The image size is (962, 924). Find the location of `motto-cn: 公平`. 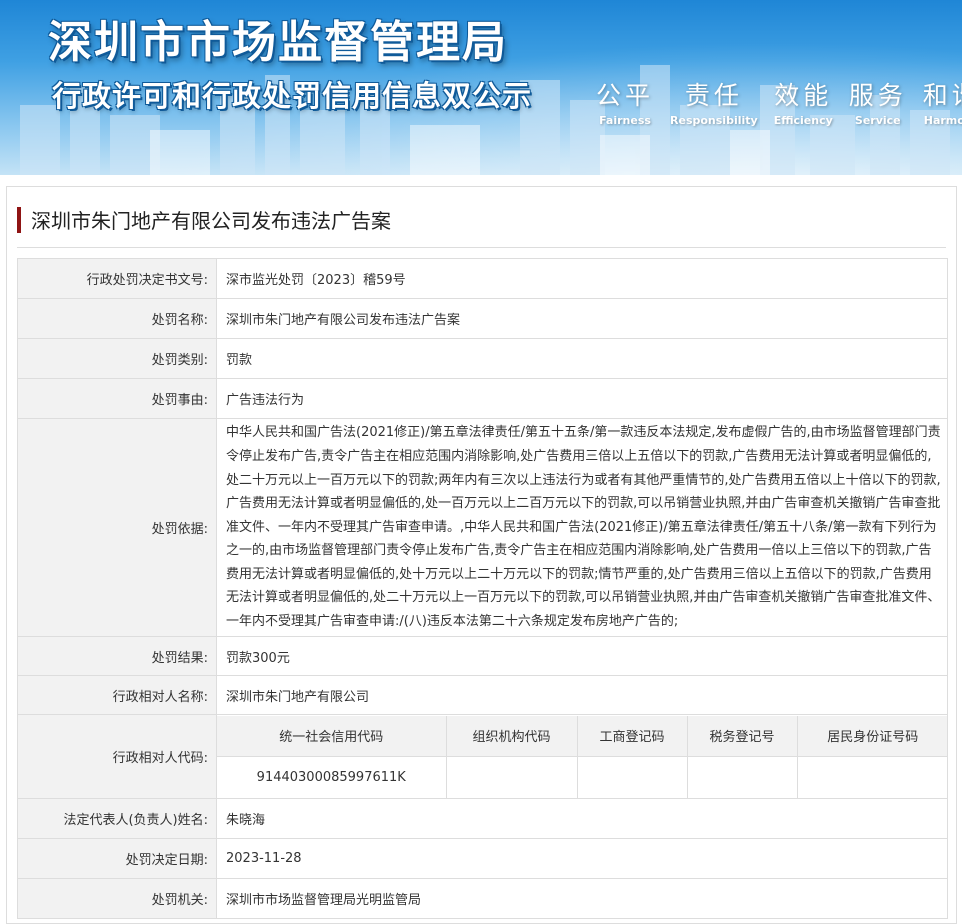

motto-cn: 公平 is located at coordinates (625, 95).